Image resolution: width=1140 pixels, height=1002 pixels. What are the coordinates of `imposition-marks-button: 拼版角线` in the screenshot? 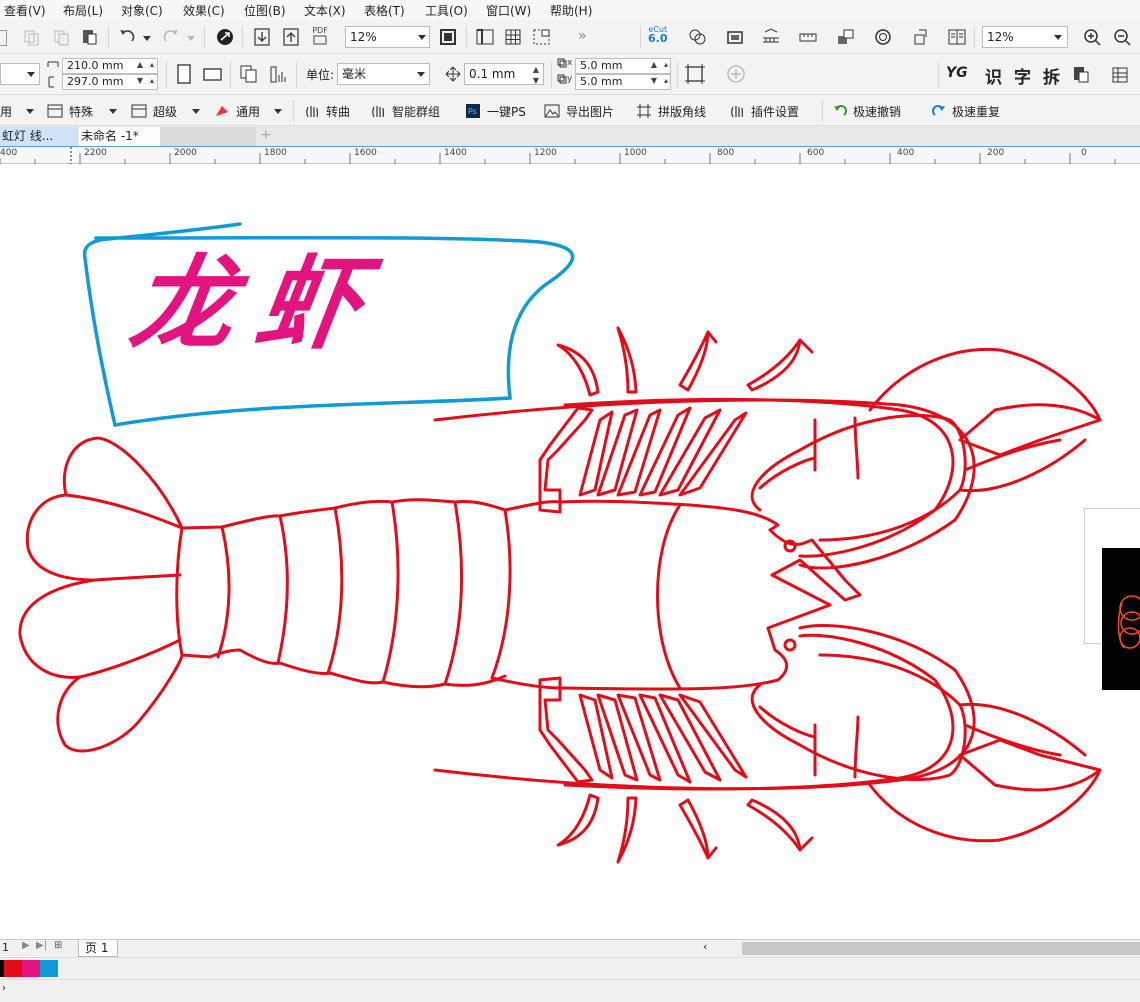 It's located at (671, 111).